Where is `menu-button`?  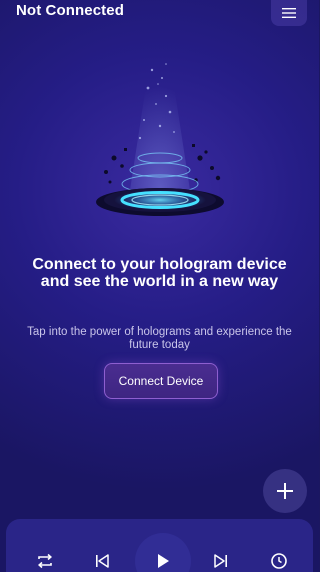
menu-button is located at coordinates (289, 13).